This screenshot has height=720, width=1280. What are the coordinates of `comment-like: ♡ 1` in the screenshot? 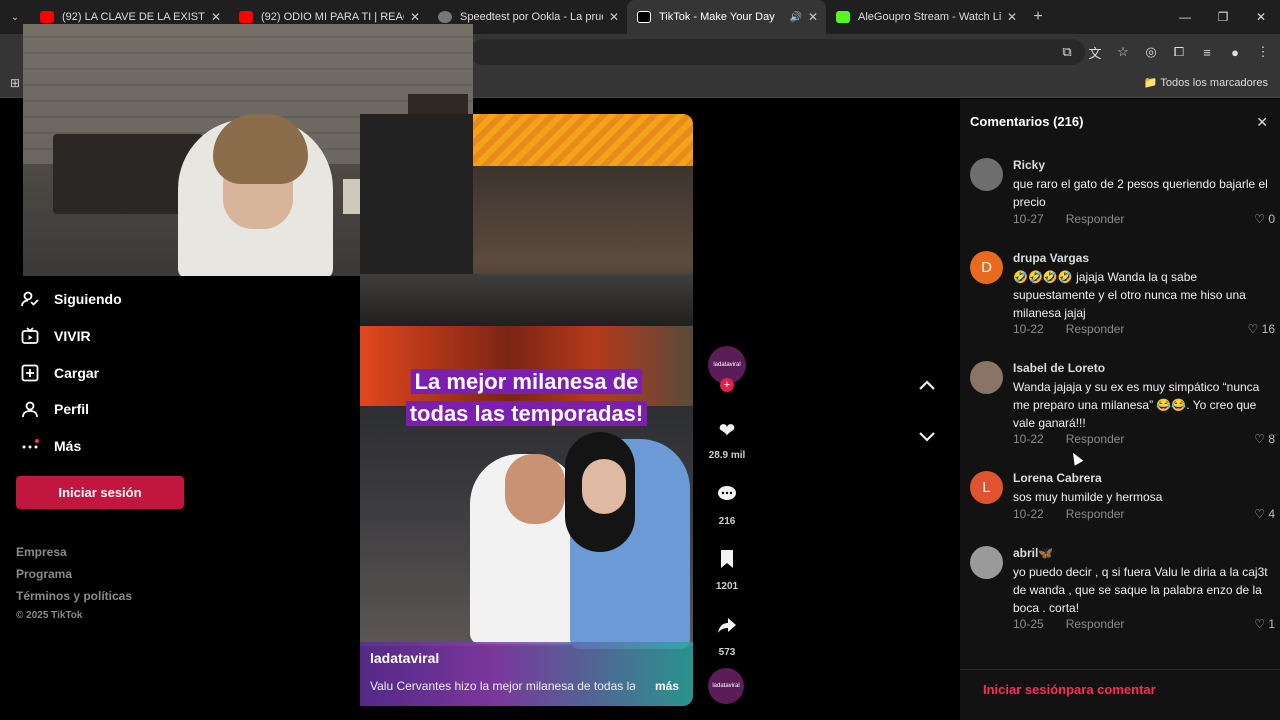 It's located at (1264, 624).